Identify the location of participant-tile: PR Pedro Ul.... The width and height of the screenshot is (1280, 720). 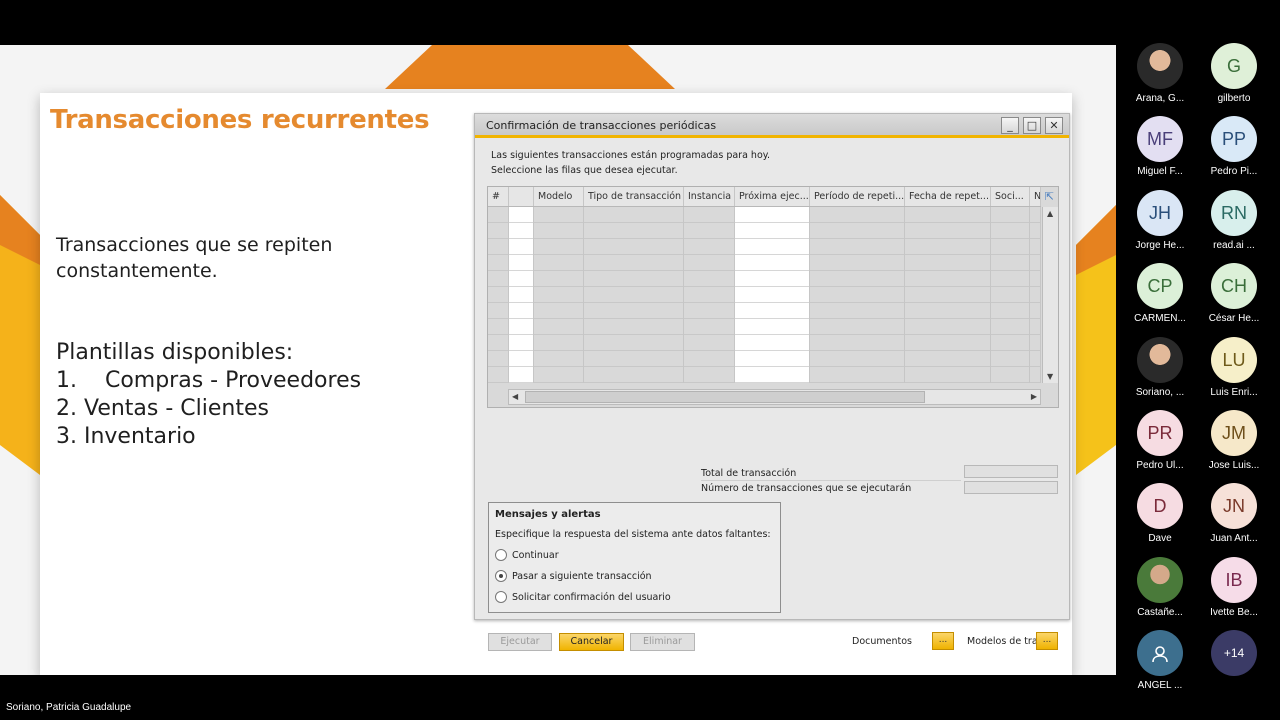
(1156, 445).